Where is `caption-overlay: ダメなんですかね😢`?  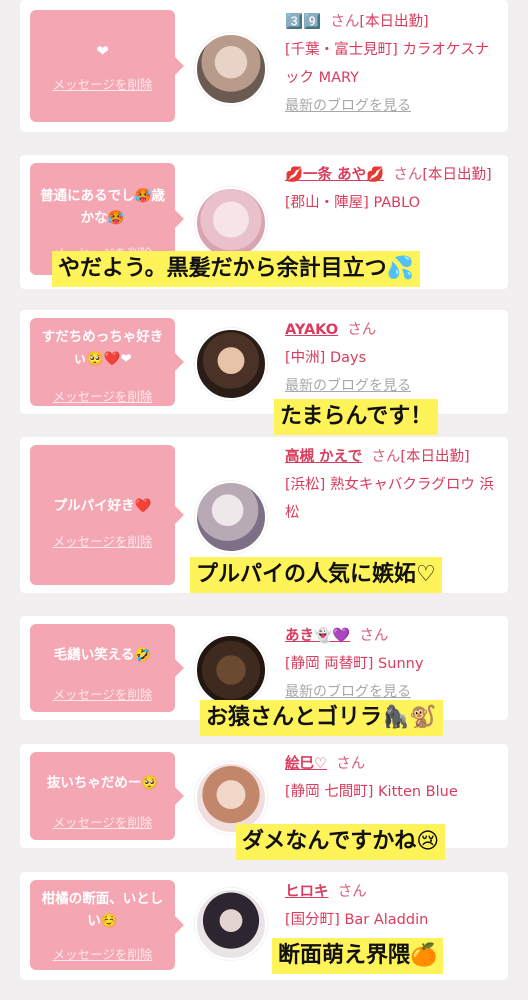
caption-overlay: ダメなんですかね😢 is located at coordinates (341, 842).